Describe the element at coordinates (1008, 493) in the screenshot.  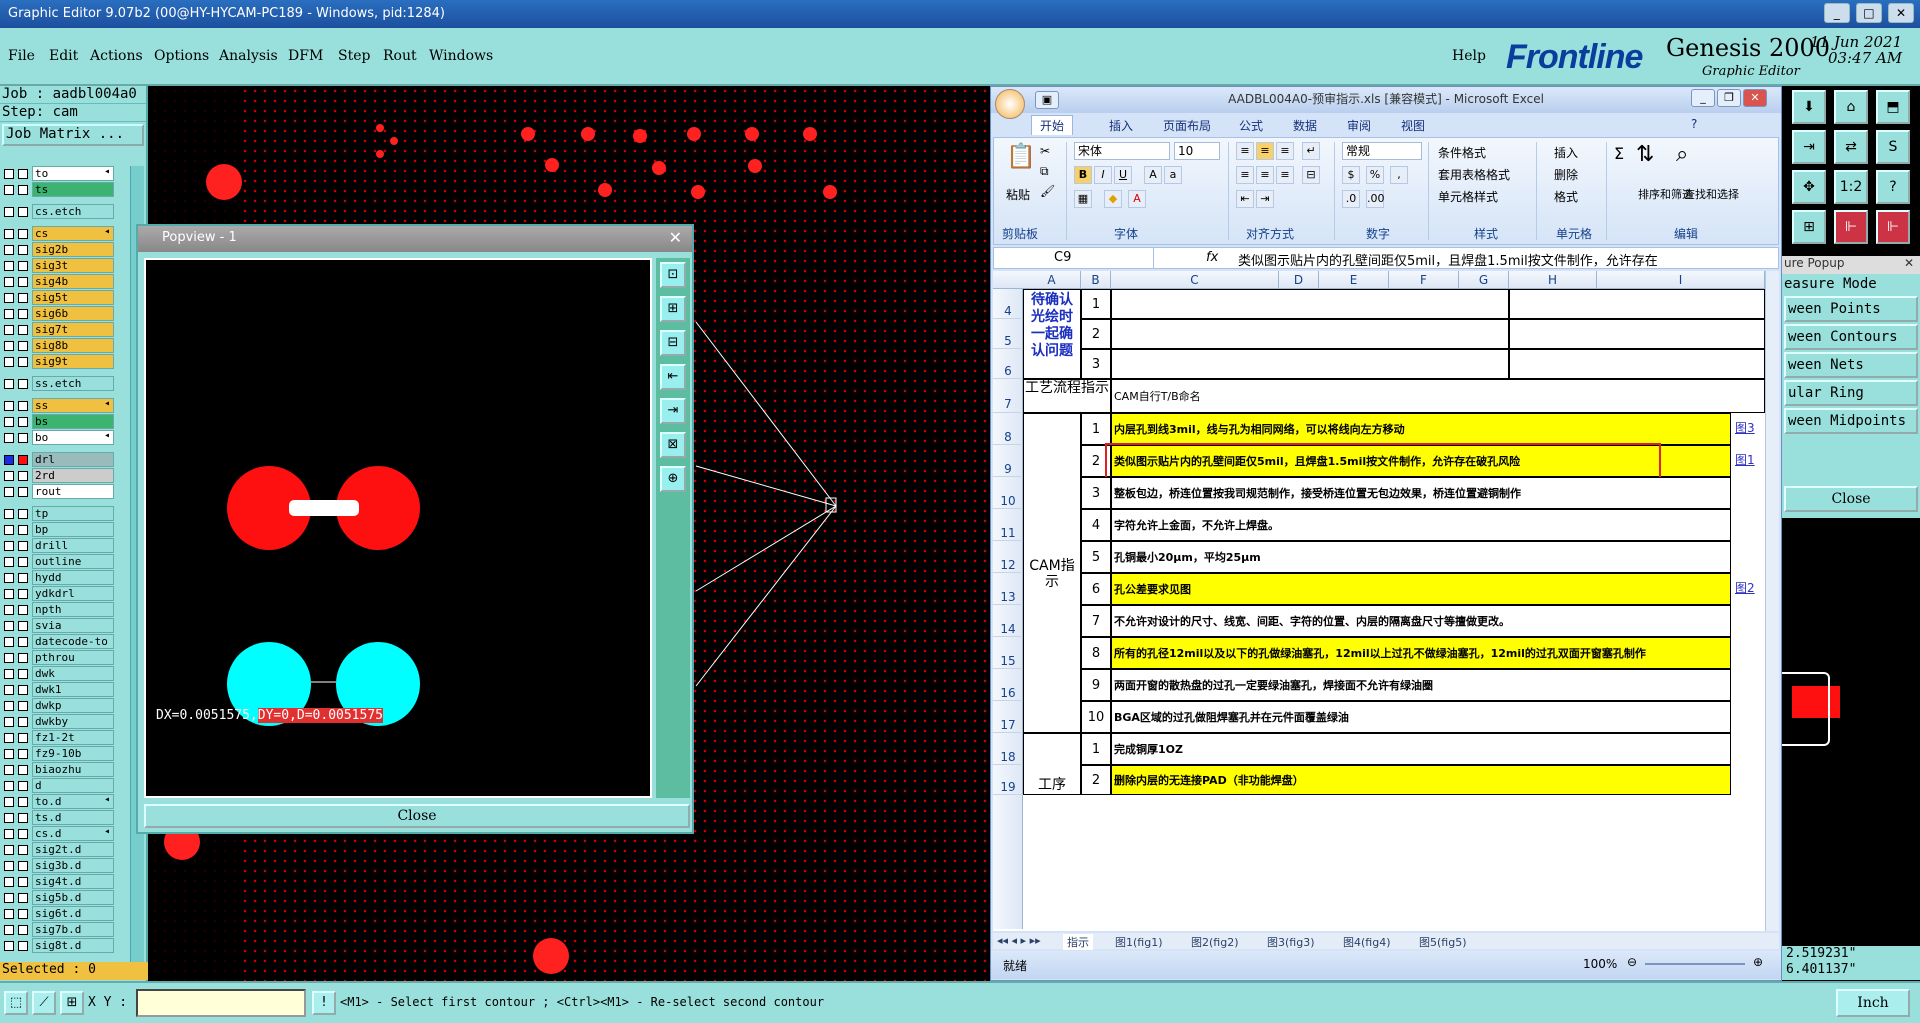
I see `row-header: 10` at that location.